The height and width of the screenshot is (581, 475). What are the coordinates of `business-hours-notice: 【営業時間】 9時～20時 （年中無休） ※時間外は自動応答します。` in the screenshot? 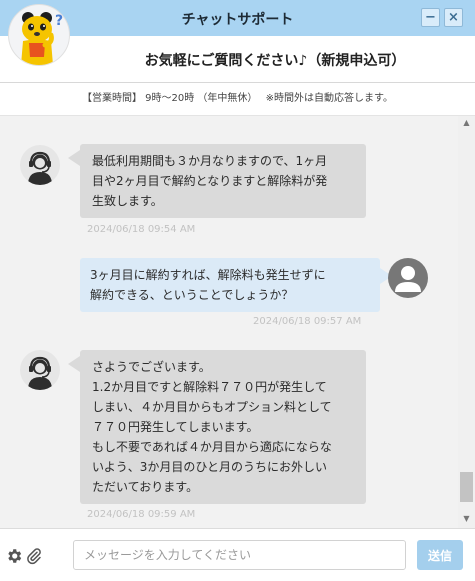 It's located at (237, 99).